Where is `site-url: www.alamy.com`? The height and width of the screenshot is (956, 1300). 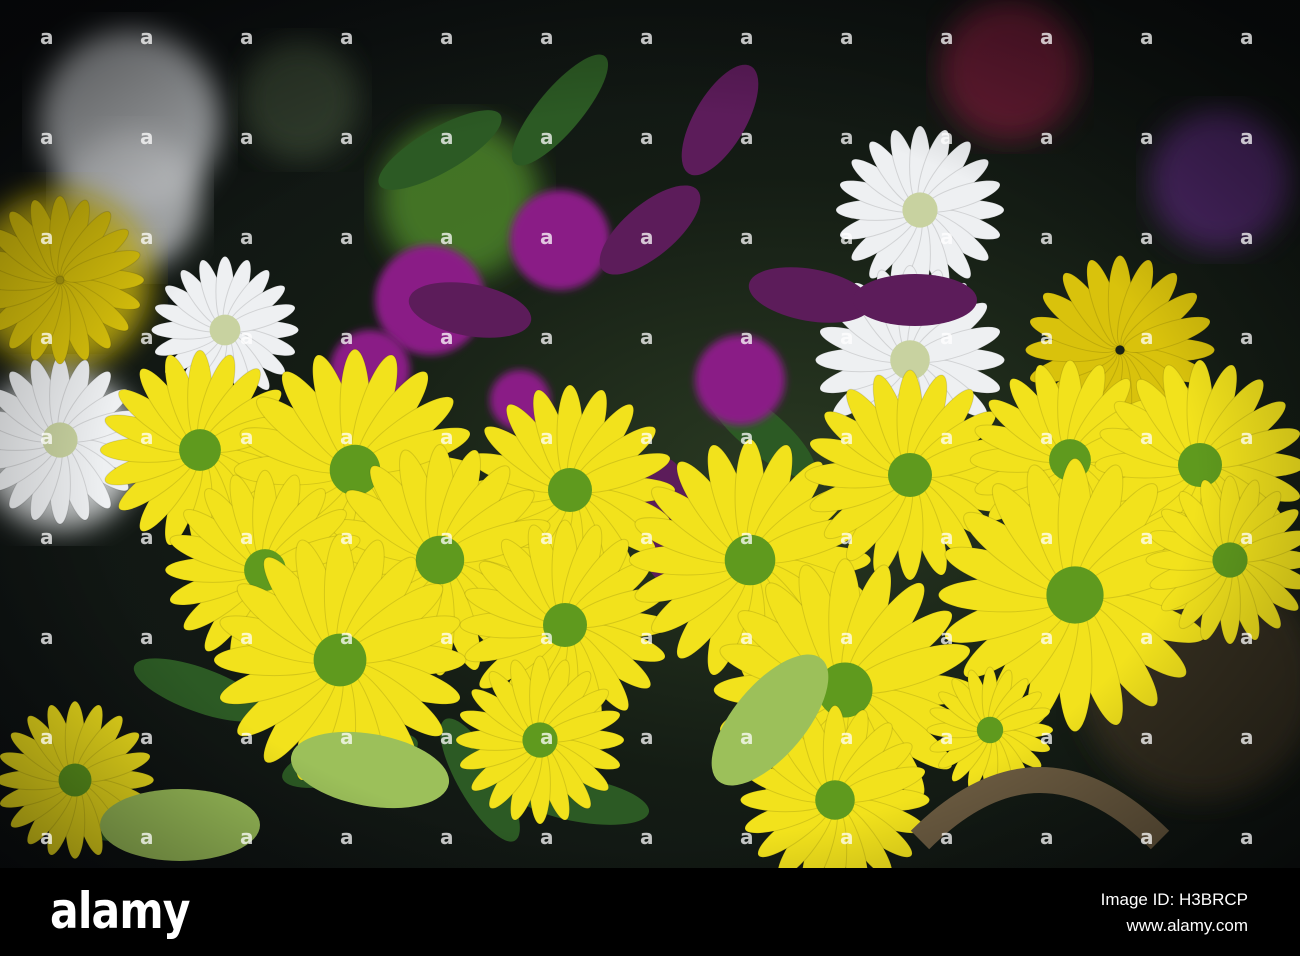
site-url: www.alamy.com is located at coordinates (1187, 925).